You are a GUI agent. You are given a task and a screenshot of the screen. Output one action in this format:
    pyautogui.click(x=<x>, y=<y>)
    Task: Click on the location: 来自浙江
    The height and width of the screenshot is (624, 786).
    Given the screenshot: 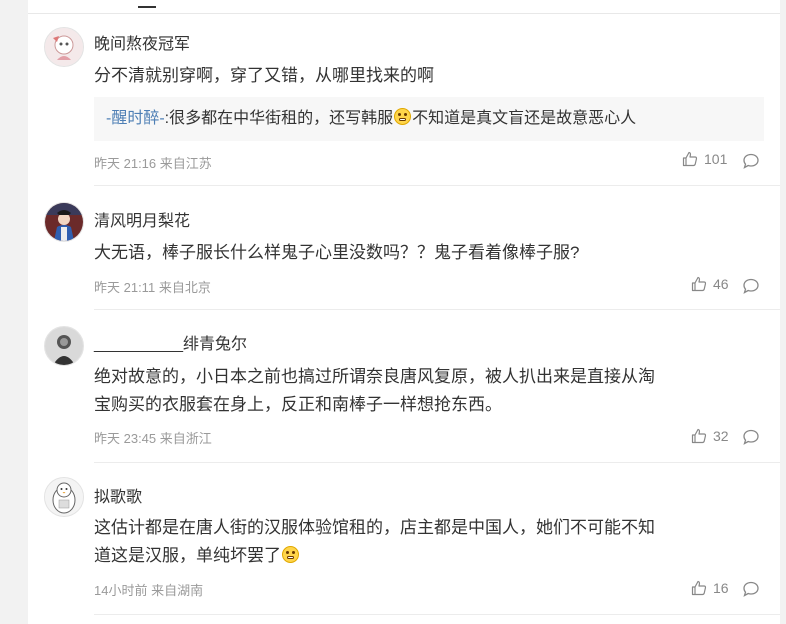 What is the action you would take?
    pyautogui.click(x=185, y=438)
    